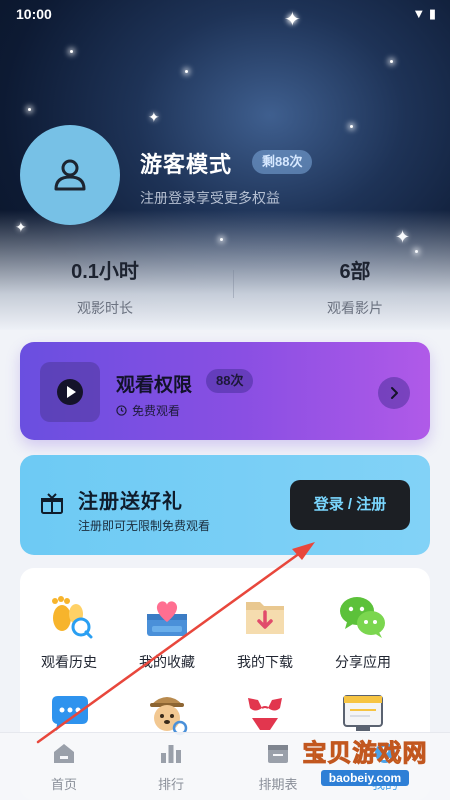 This screenshot has width=450, height=800. What do you see at coordinates (167, 617) in the screenshot?
I see `heart-box-icon` at bounding box center [167, 617].